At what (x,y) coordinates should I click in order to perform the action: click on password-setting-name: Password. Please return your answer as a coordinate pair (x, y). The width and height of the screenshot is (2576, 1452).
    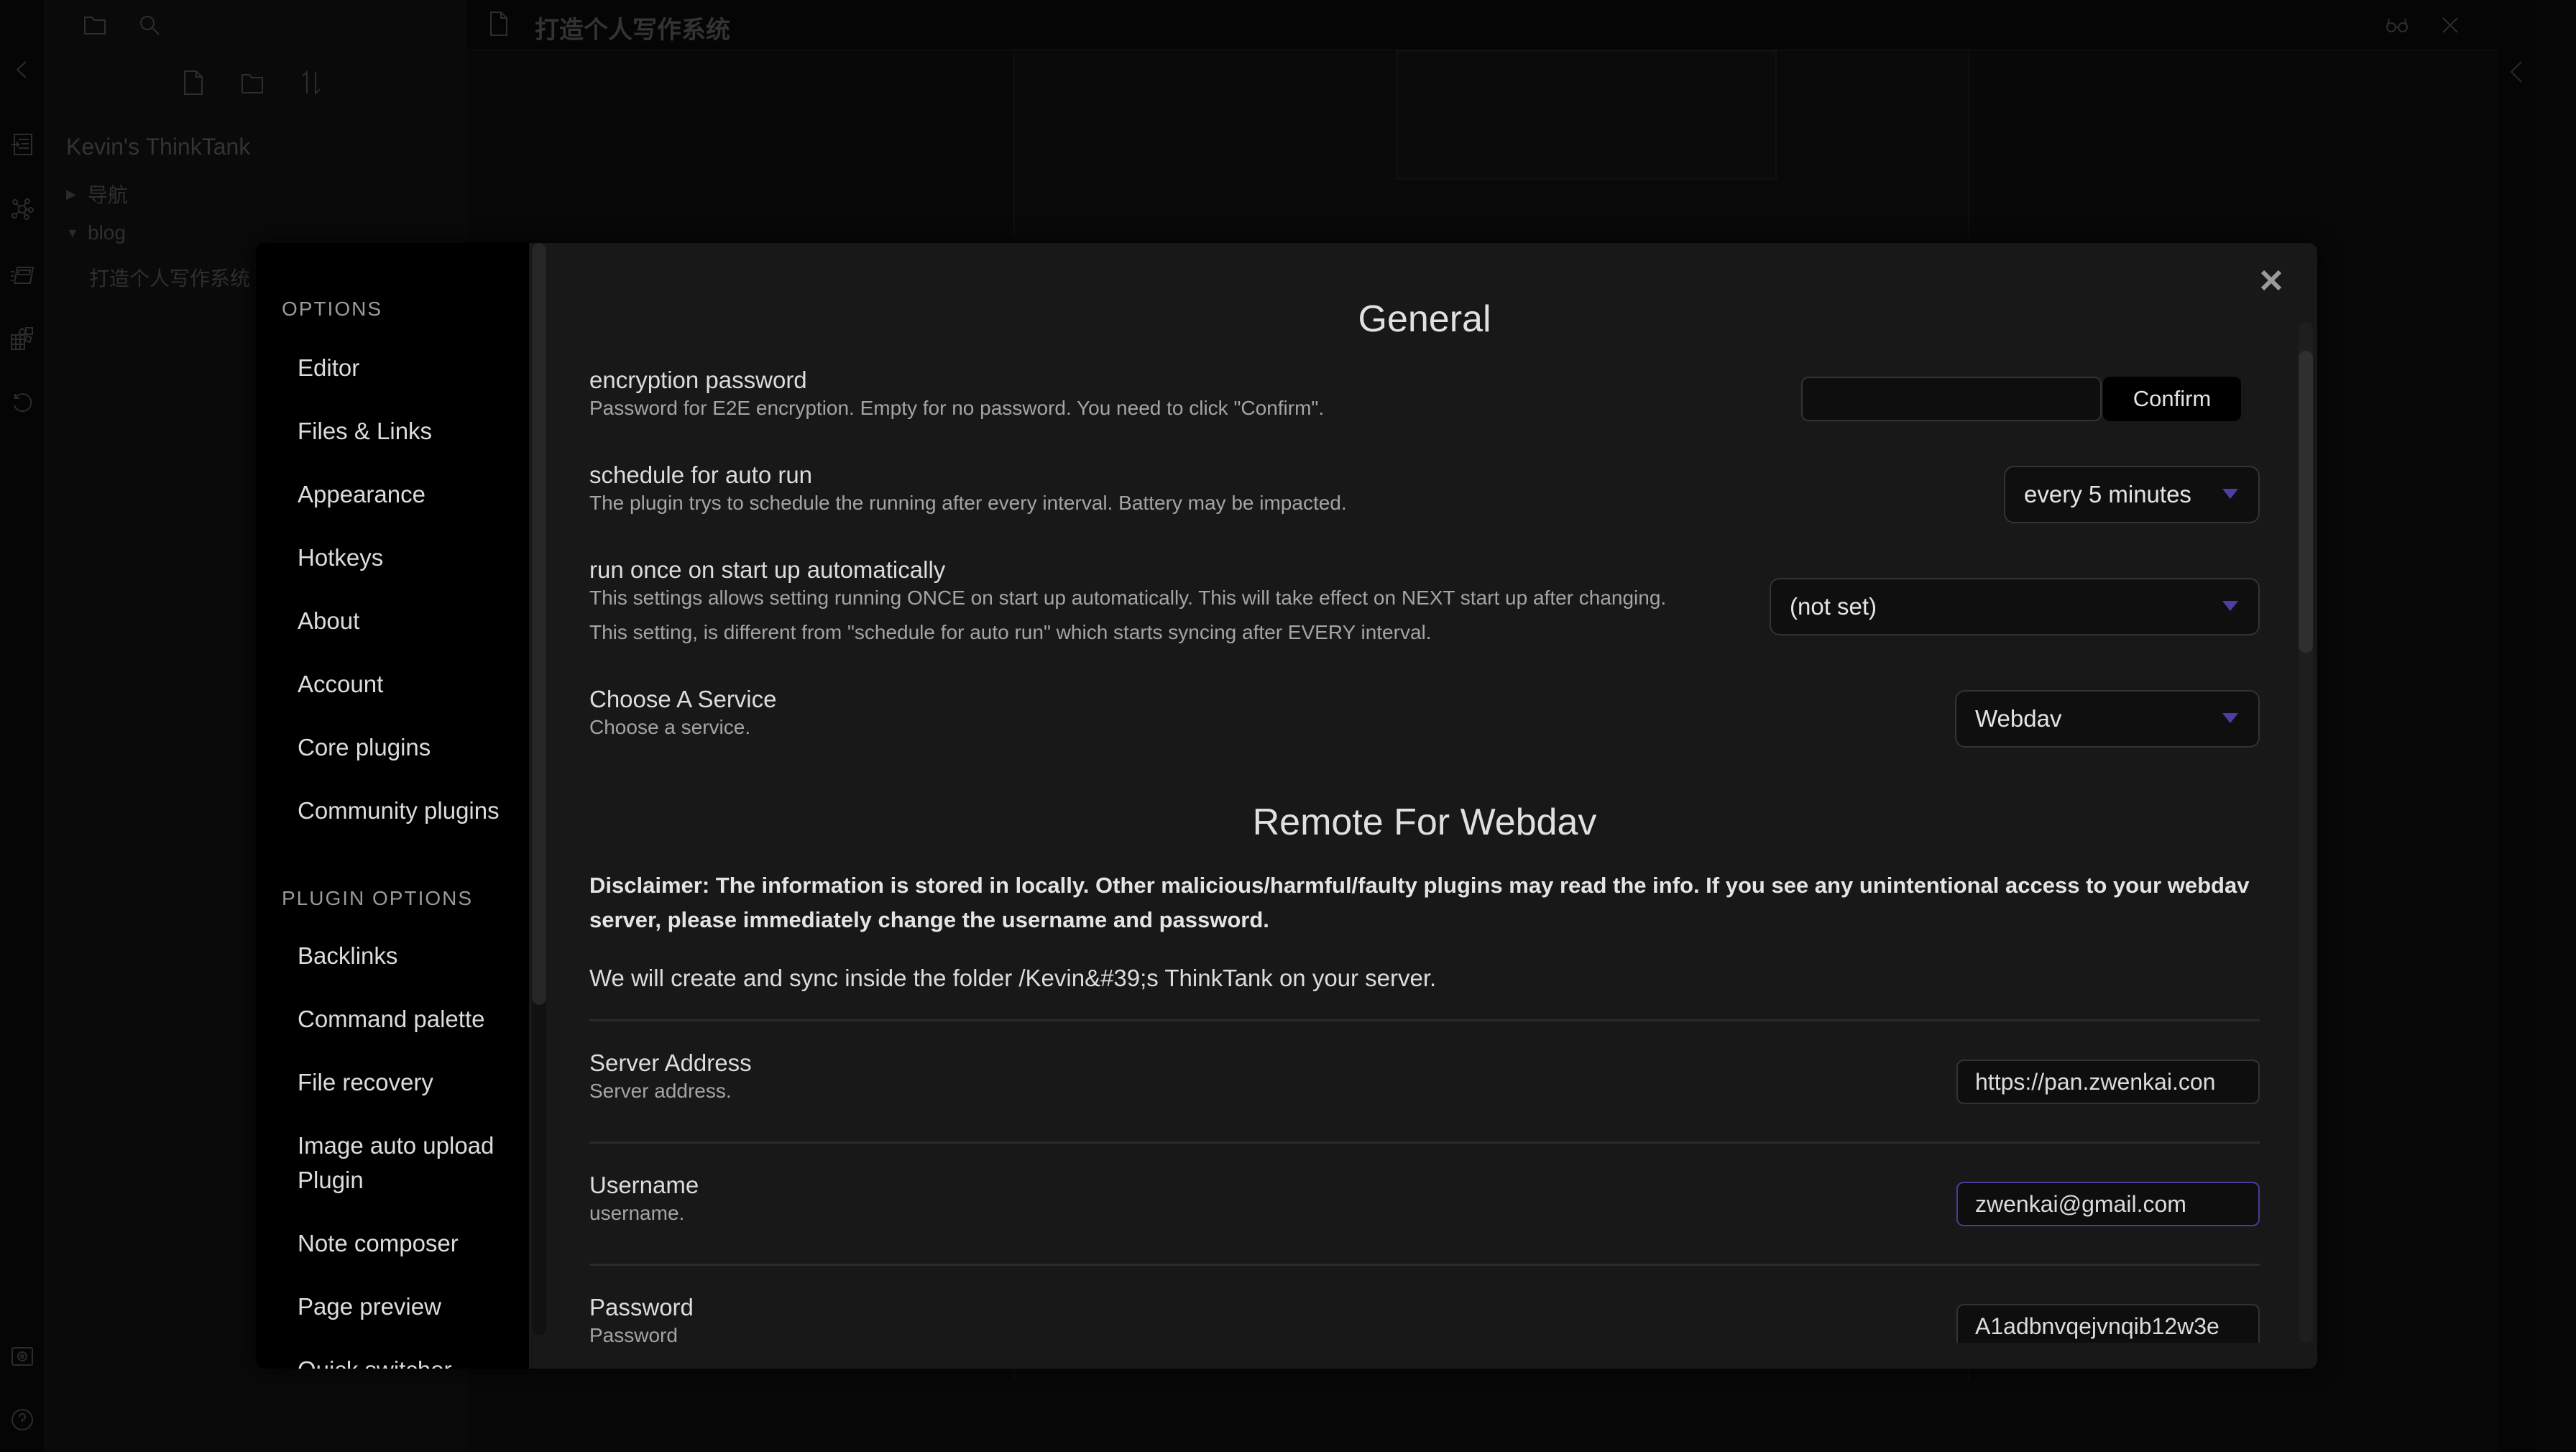
    Looking at the image, I should click on (641, 1307).